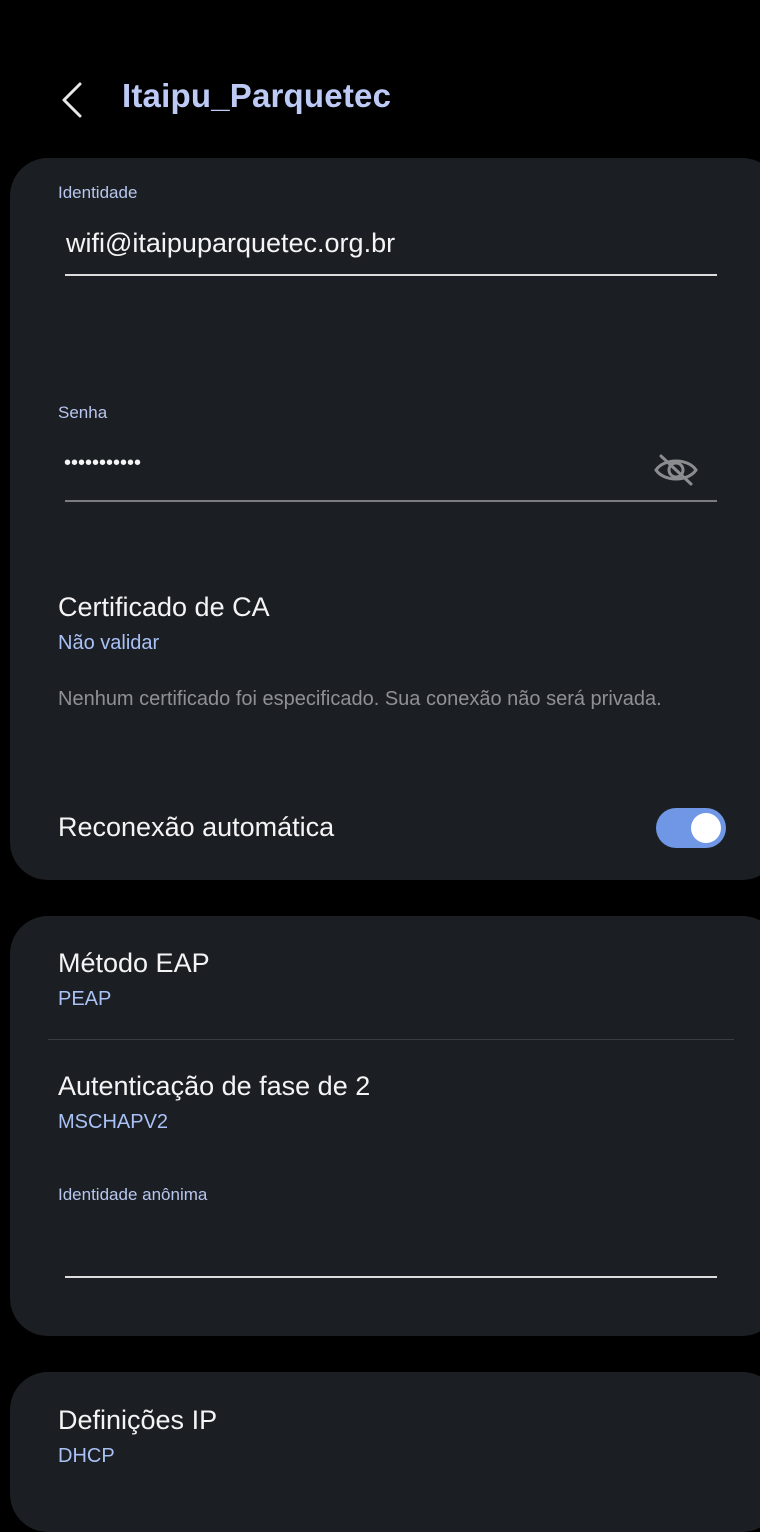 The width and height of the screenshot is (760, 1532). Describe the element at coordinates (109, 643) in the screenshot. I see `ca-certificate-value: Não validar` at that location.